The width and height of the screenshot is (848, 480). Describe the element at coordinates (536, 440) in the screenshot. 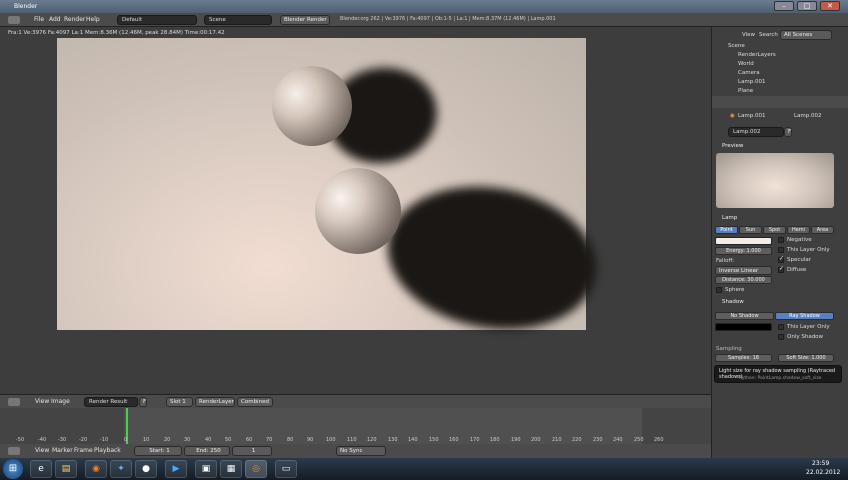

I see `frame-tick: 200` at that location.